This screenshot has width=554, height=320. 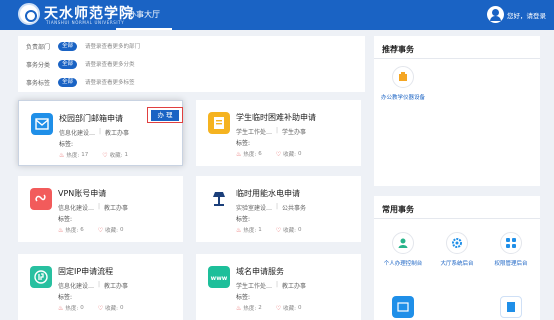 I want to click on common-item: 个人办理控制台, so click(x=403, y=249).